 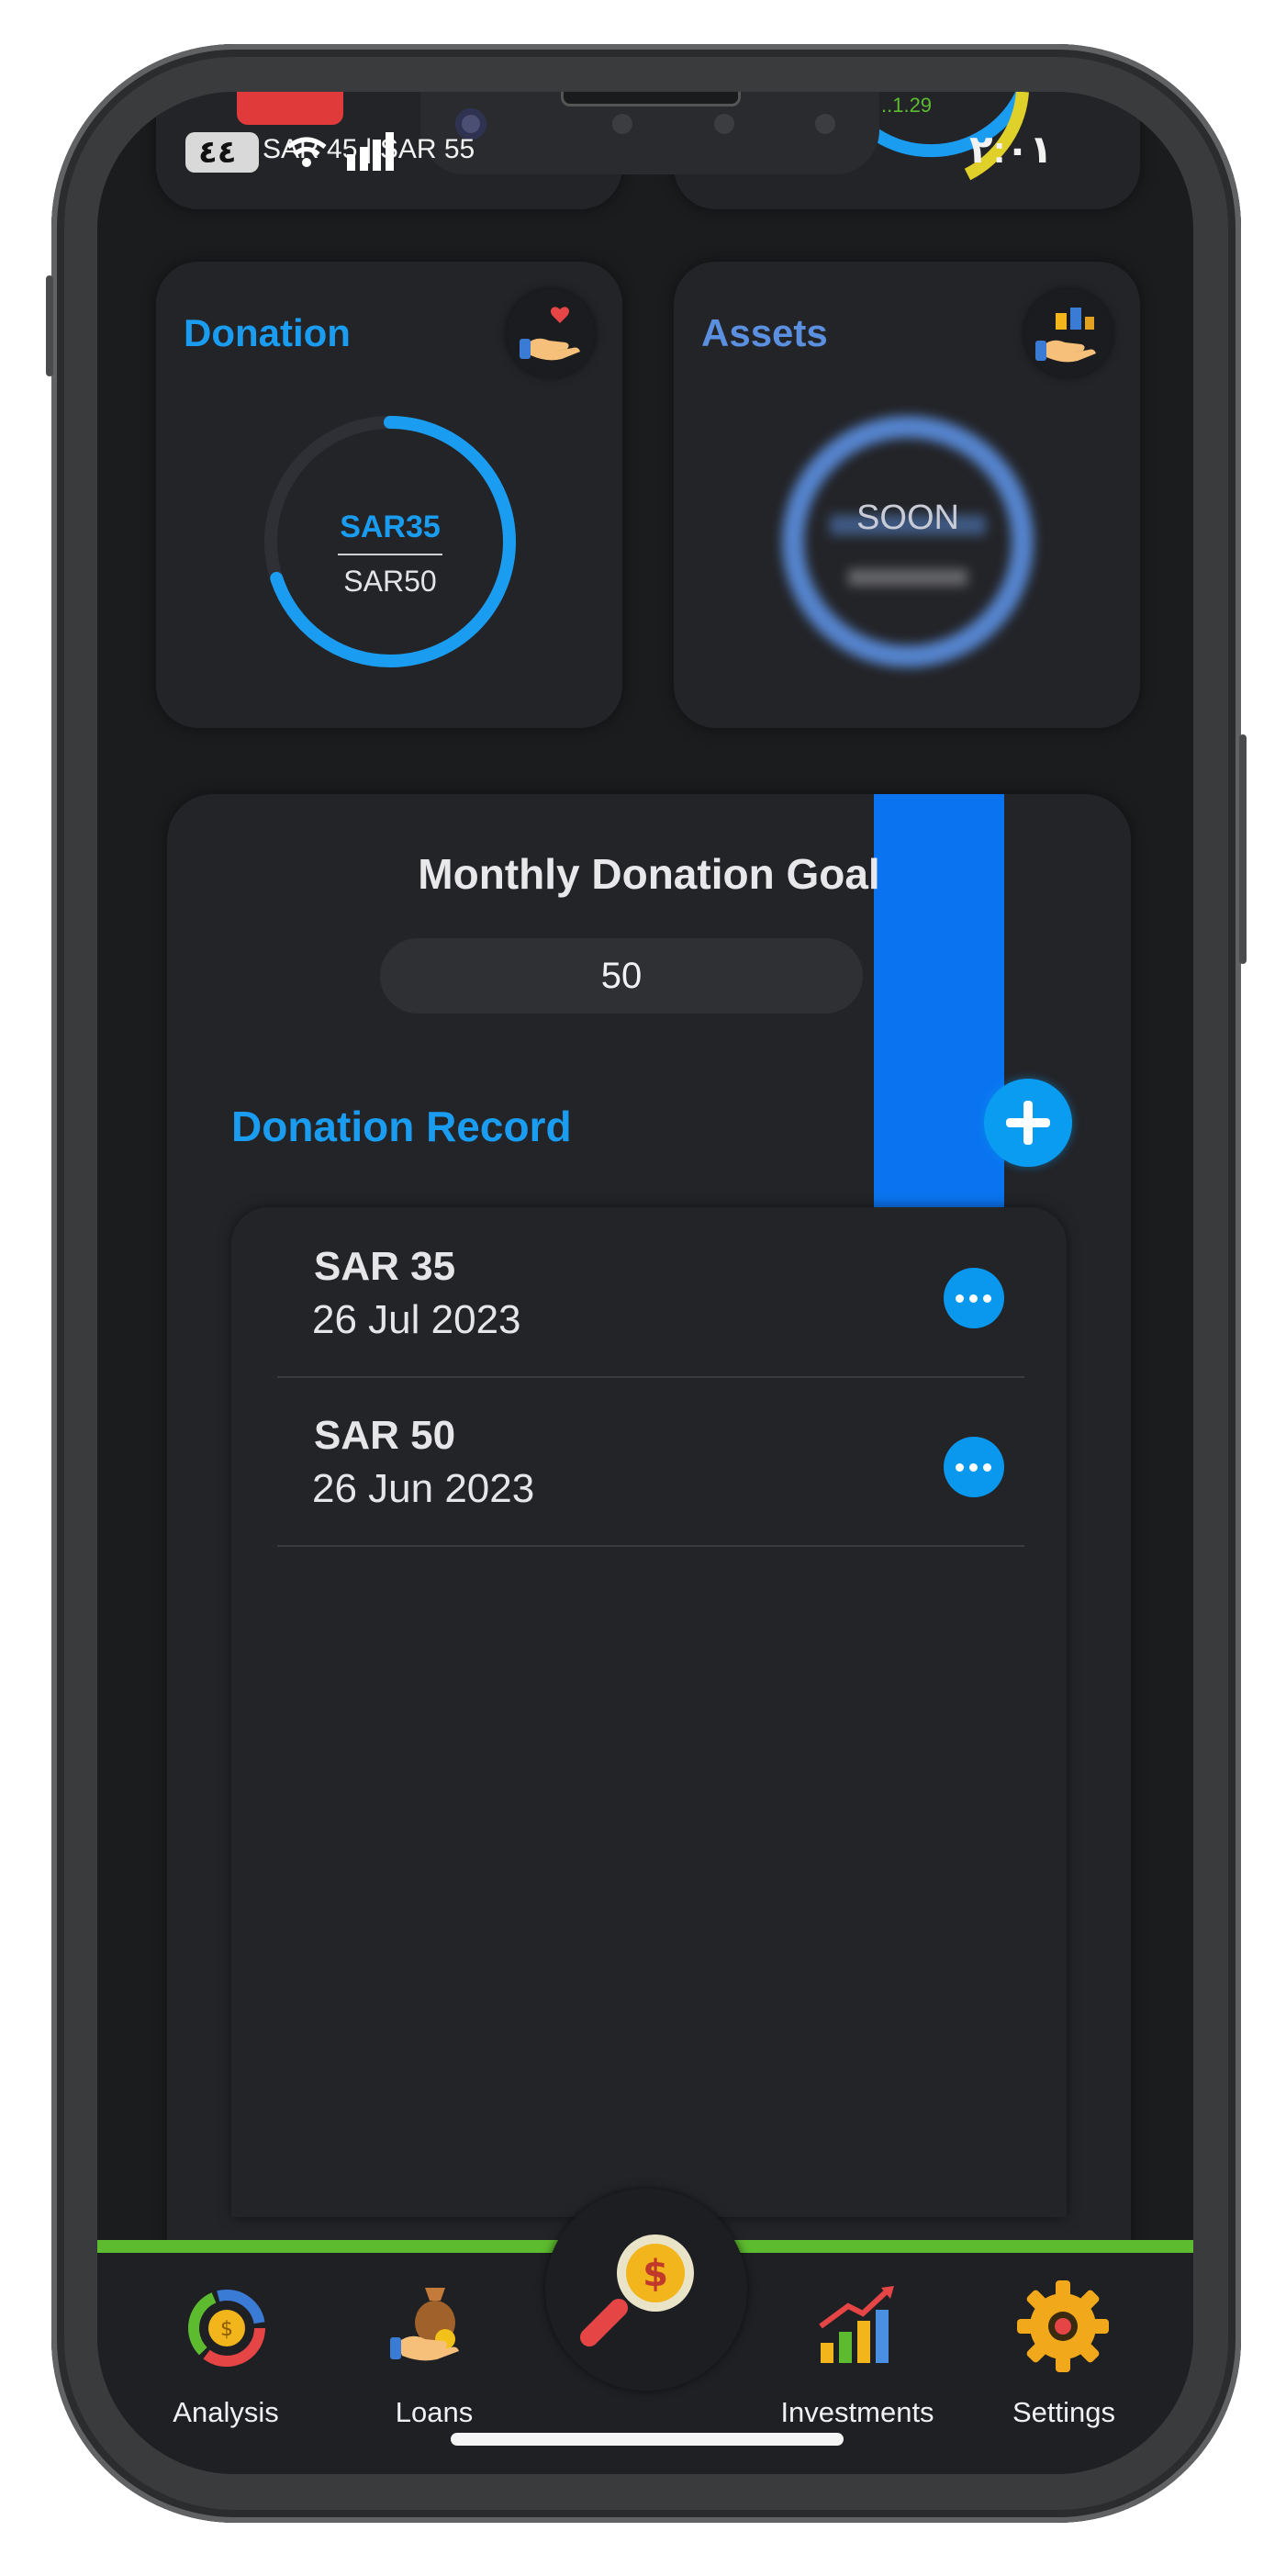 What do you see at coordinates (649, 874) in the screenshot?
I see `goal-title: Monthly Donation Goal` at bounding box center [649, 874].